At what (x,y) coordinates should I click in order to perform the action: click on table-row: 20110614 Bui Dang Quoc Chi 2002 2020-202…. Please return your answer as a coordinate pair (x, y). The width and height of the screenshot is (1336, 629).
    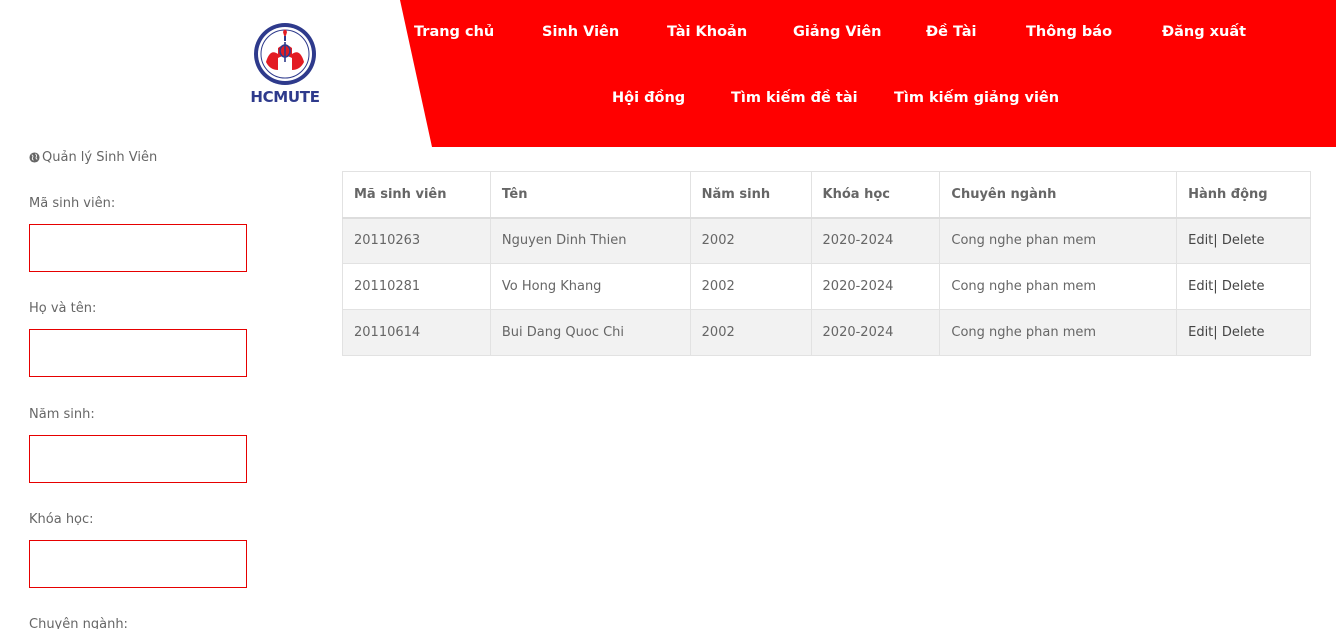
    Looking at the image, I should click on (826, 332).